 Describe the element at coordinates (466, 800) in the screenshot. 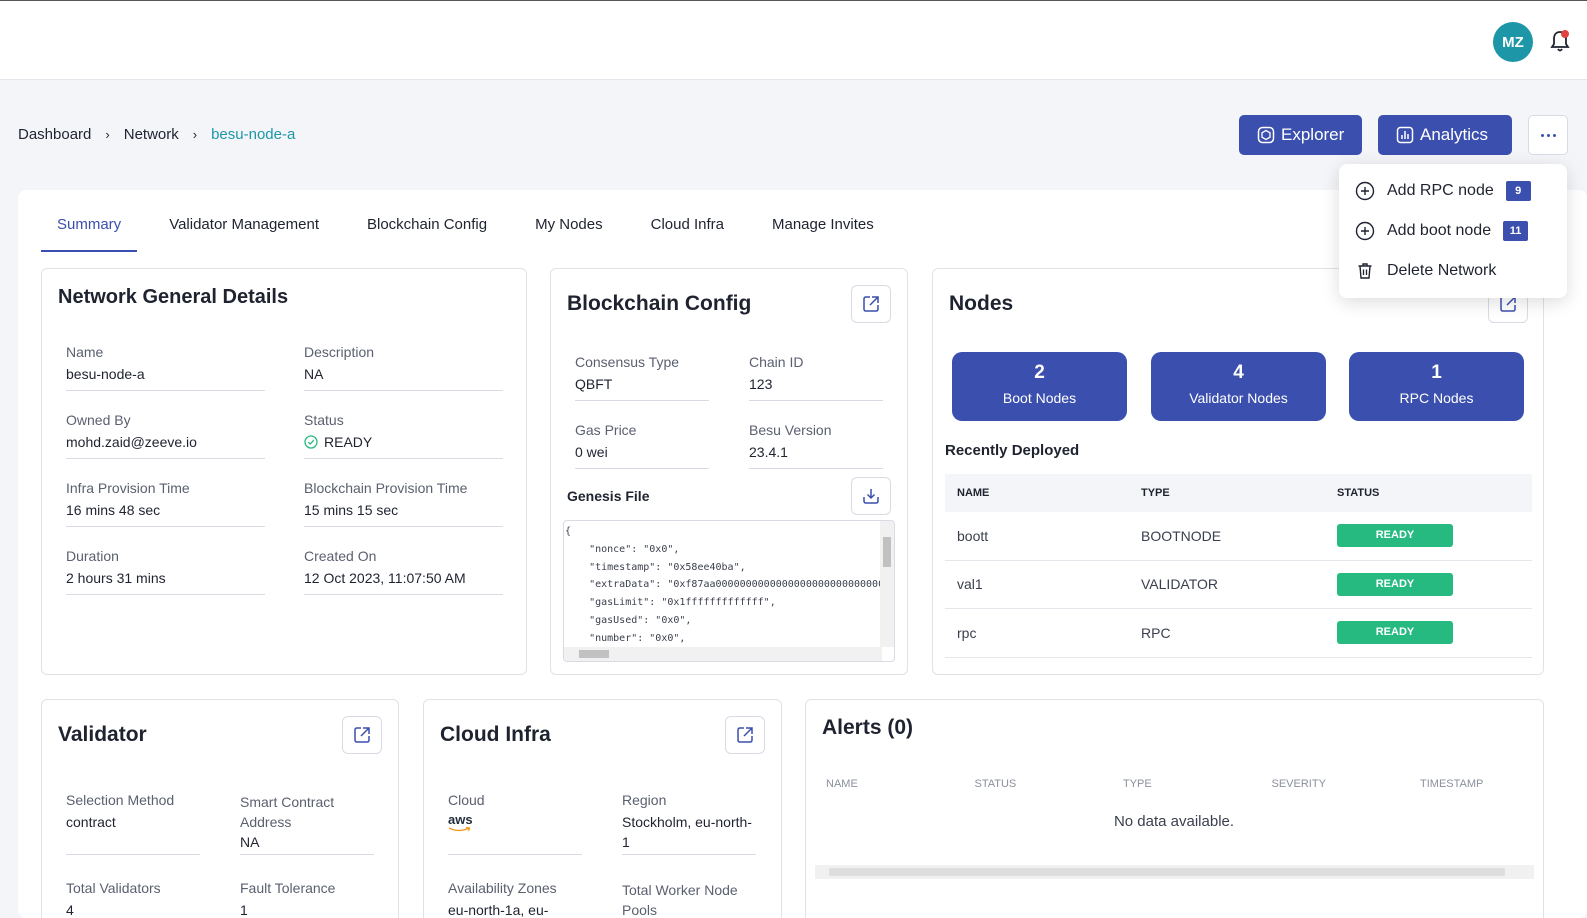

I see `field-label: Cloud` at that location.